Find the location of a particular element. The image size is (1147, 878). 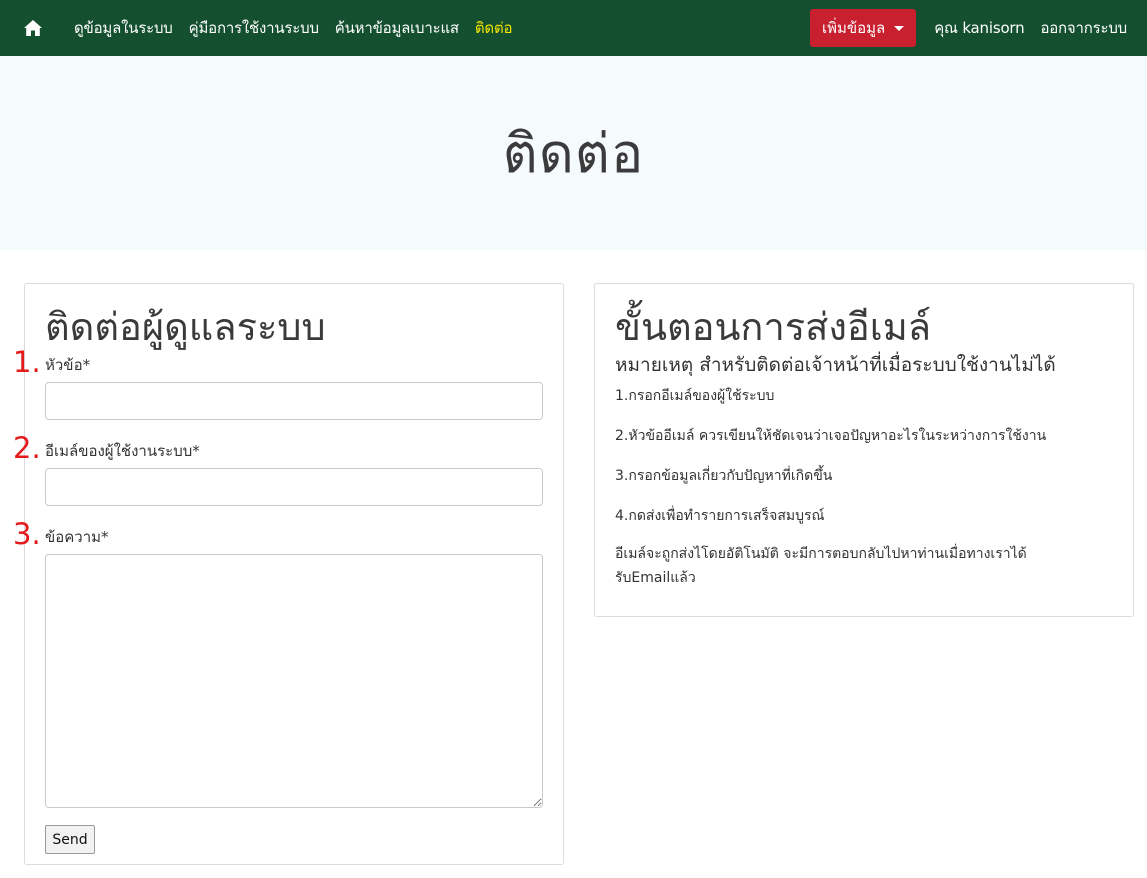

nav-link-view-data: ดูข้อมูลในระบบ is located at coordinates (123, 28).